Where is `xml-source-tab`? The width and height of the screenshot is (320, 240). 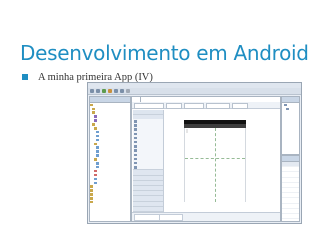
xml-source-tab is located at coordinates (171, 217).